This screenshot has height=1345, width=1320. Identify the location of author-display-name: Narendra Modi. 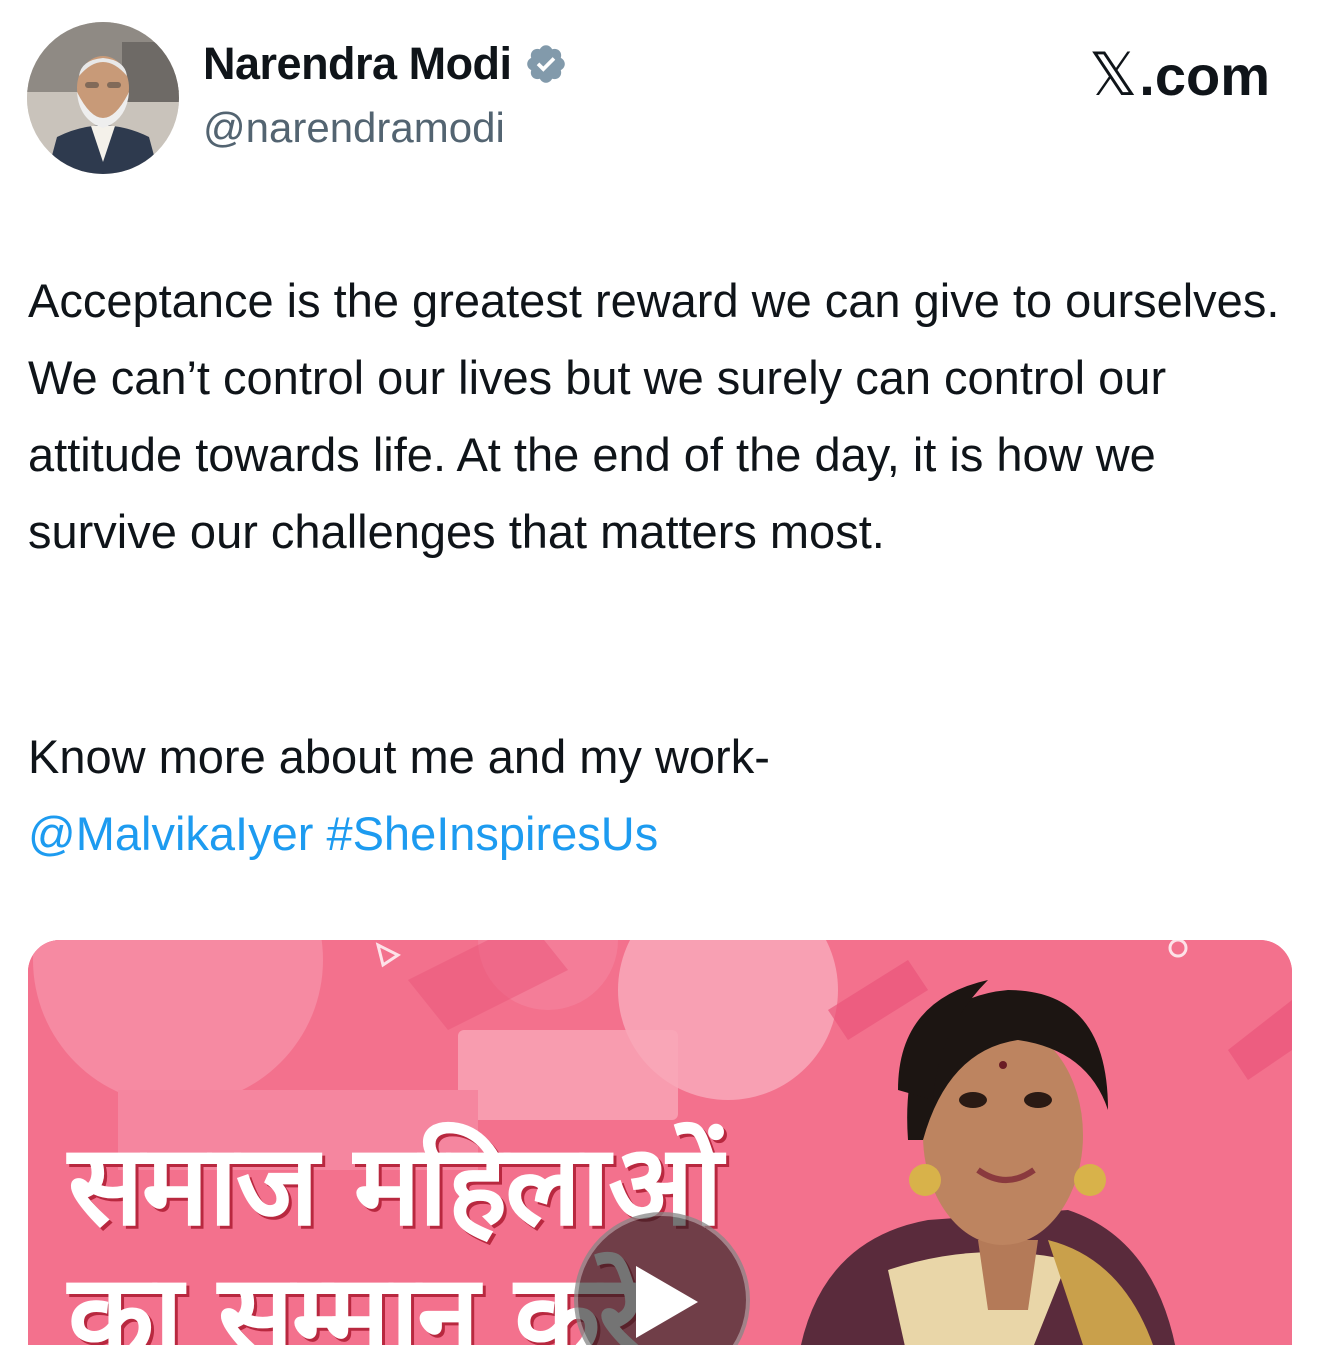
(357, 64).